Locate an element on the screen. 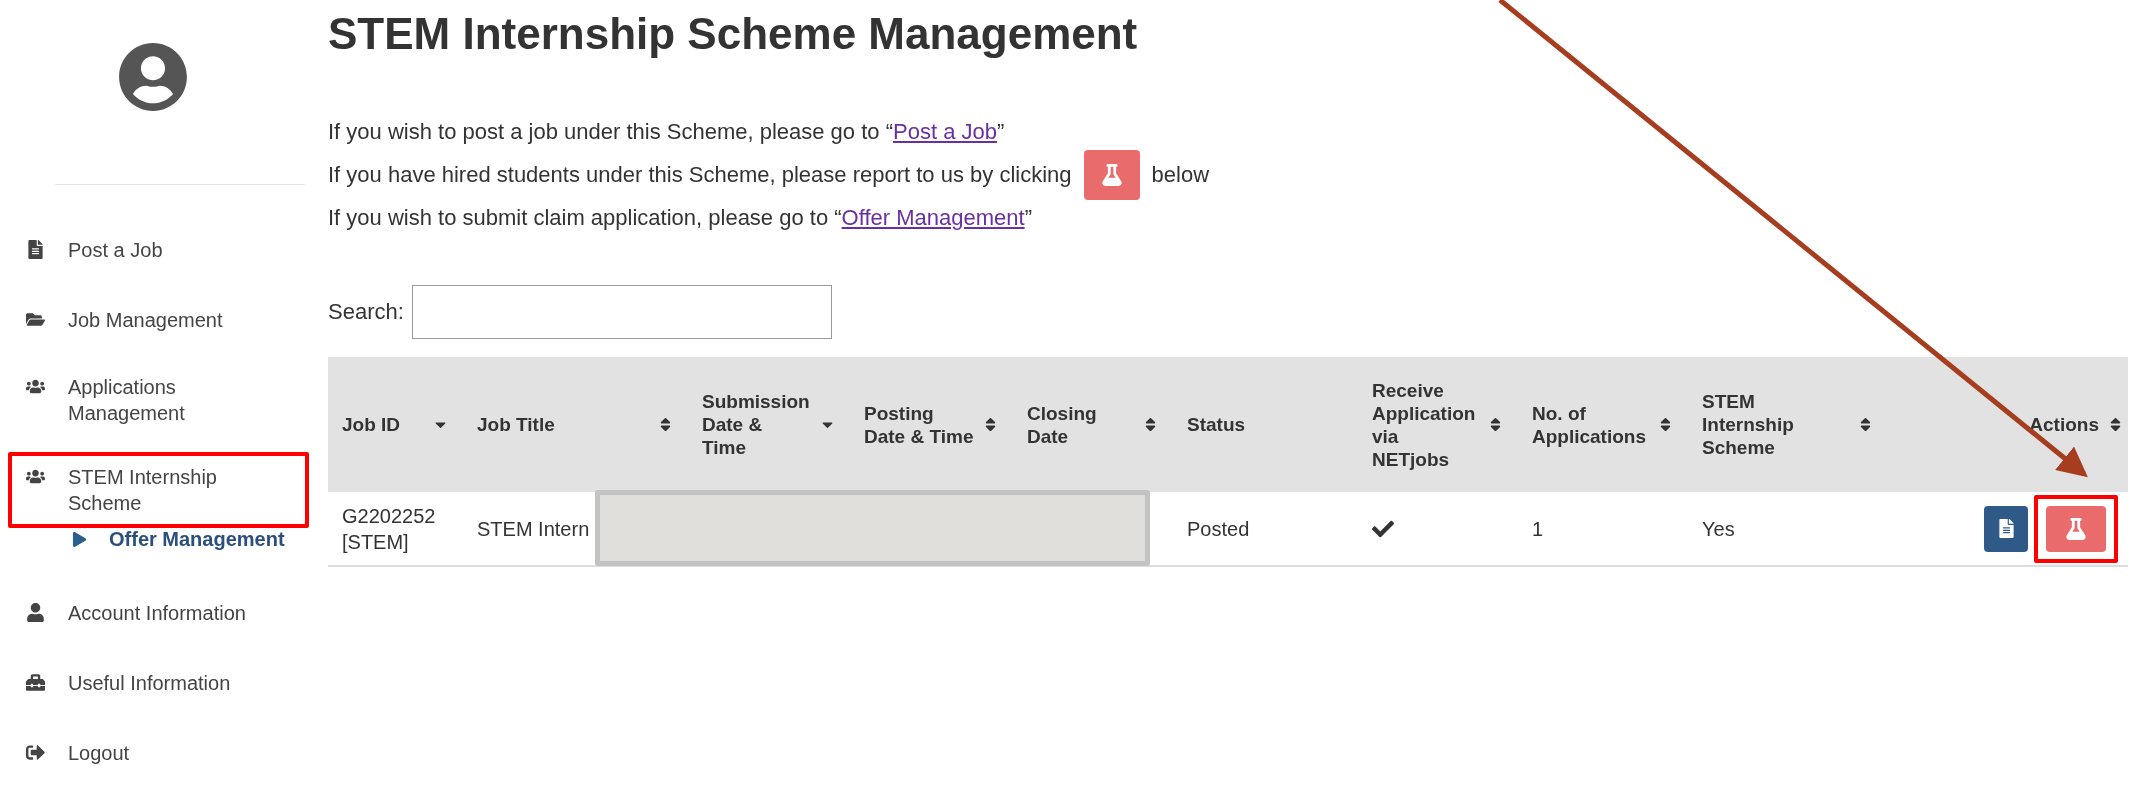 This screenshot has width=2151, height=788. instruction-text: If you wish to post a job under this Scheme, please go to “Post a Job” is located at coordinates (1229, 131).